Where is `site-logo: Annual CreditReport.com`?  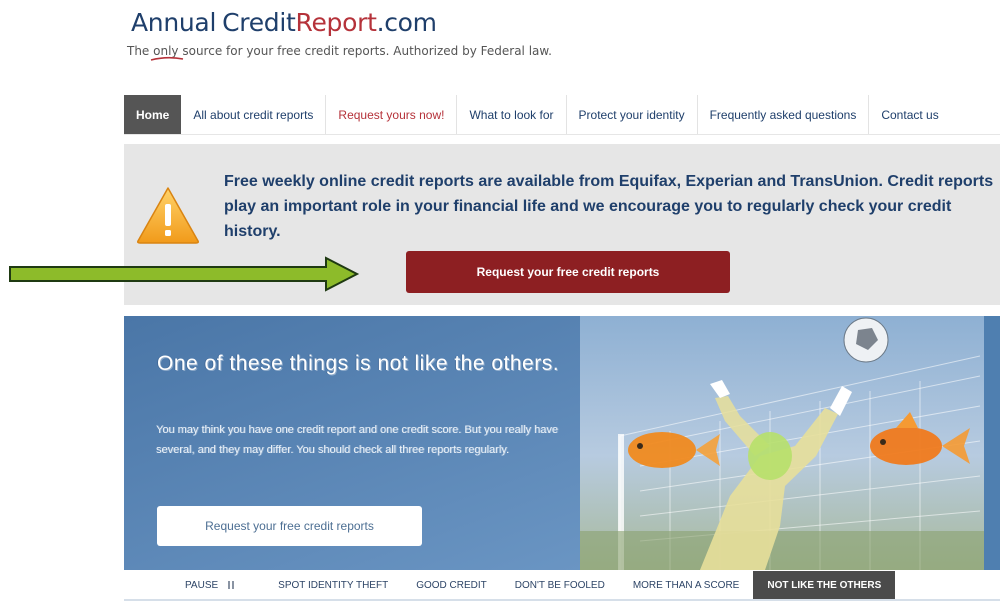
site-logo: Annual CreditReport.com is located at coordinates (284, 22).